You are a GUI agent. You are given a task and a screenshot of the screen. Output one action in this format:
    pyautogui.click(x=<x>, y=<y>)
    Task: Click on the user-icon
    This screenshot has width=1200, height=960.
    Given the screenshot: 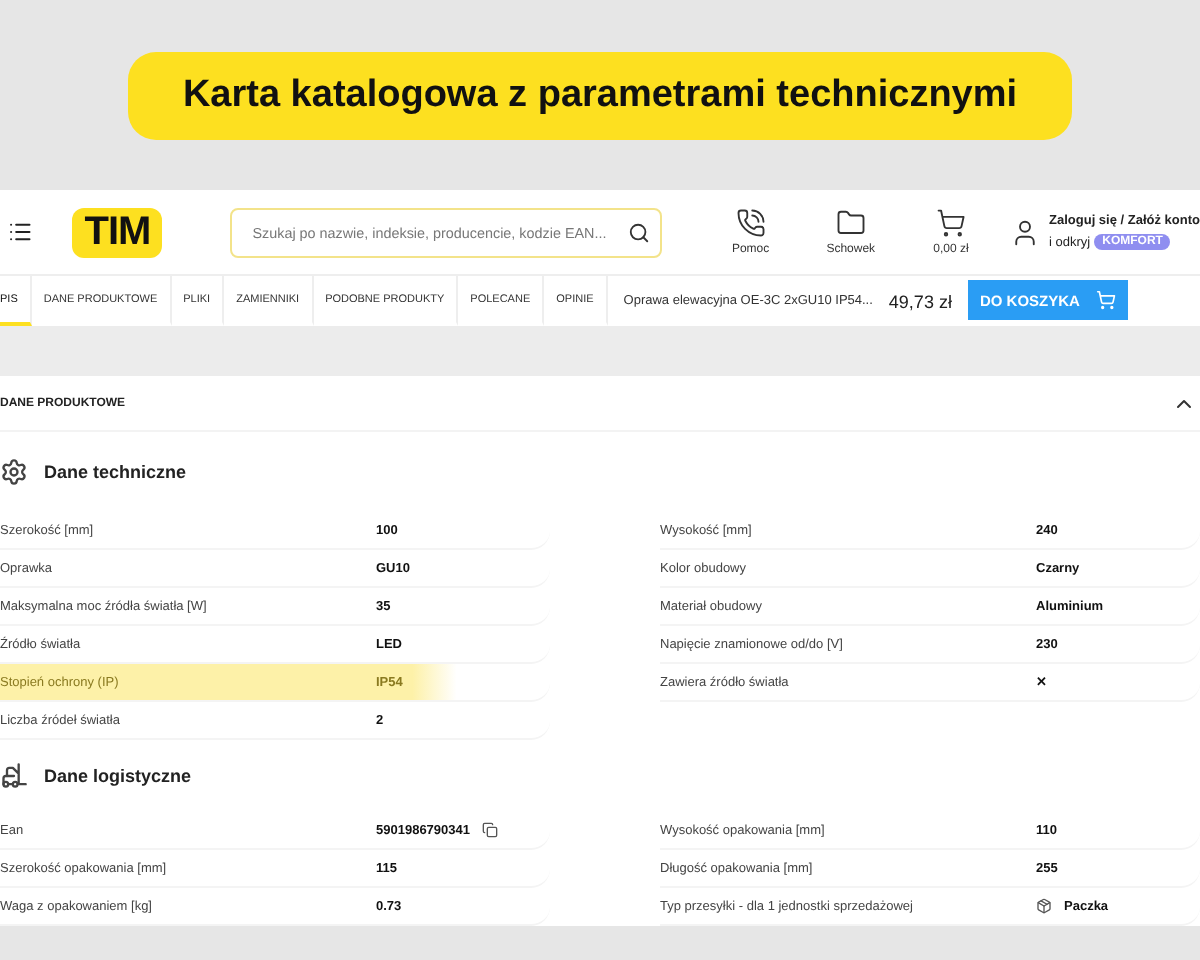 What is the action you would take?
    pyautogui.click(x=1024, y=232)
    